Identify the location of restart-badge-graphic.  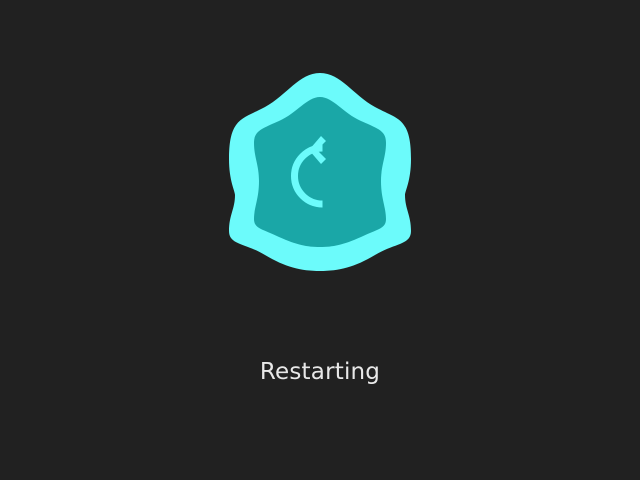
(320, 172).